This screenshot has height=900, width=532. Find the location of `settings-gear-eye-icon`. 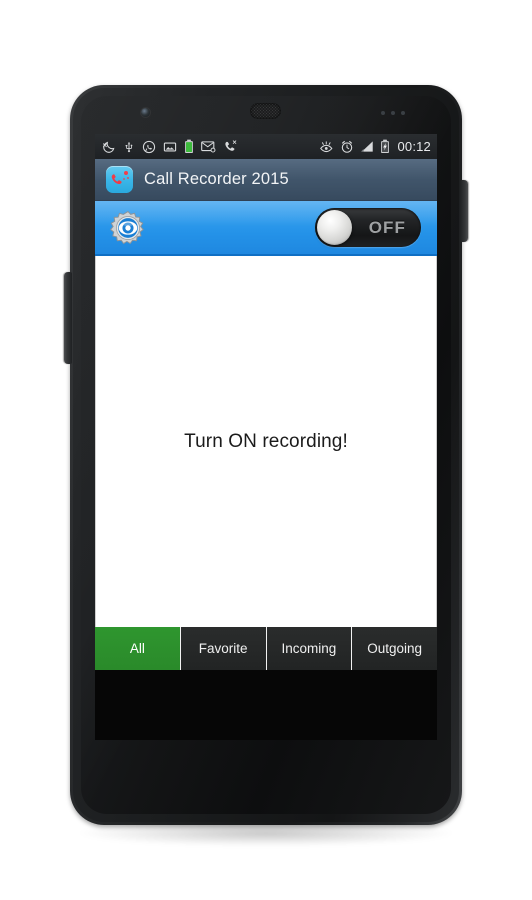

settings-gear-eye-icon is located at coordinates (128, 228).